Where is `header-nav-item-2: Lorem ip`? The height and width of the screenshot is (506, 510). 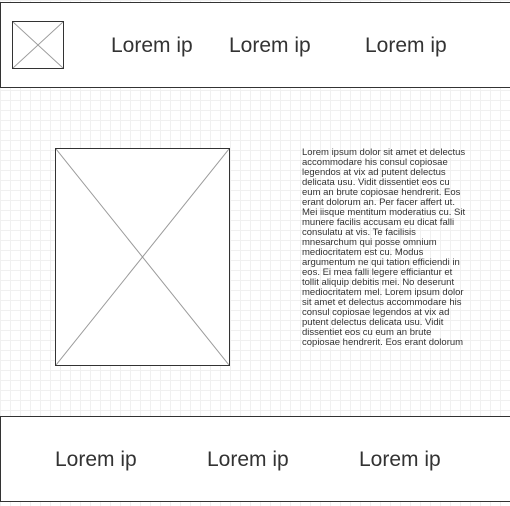 header-nav-item-2: Lorem ip is located at coordinates (270, 46).